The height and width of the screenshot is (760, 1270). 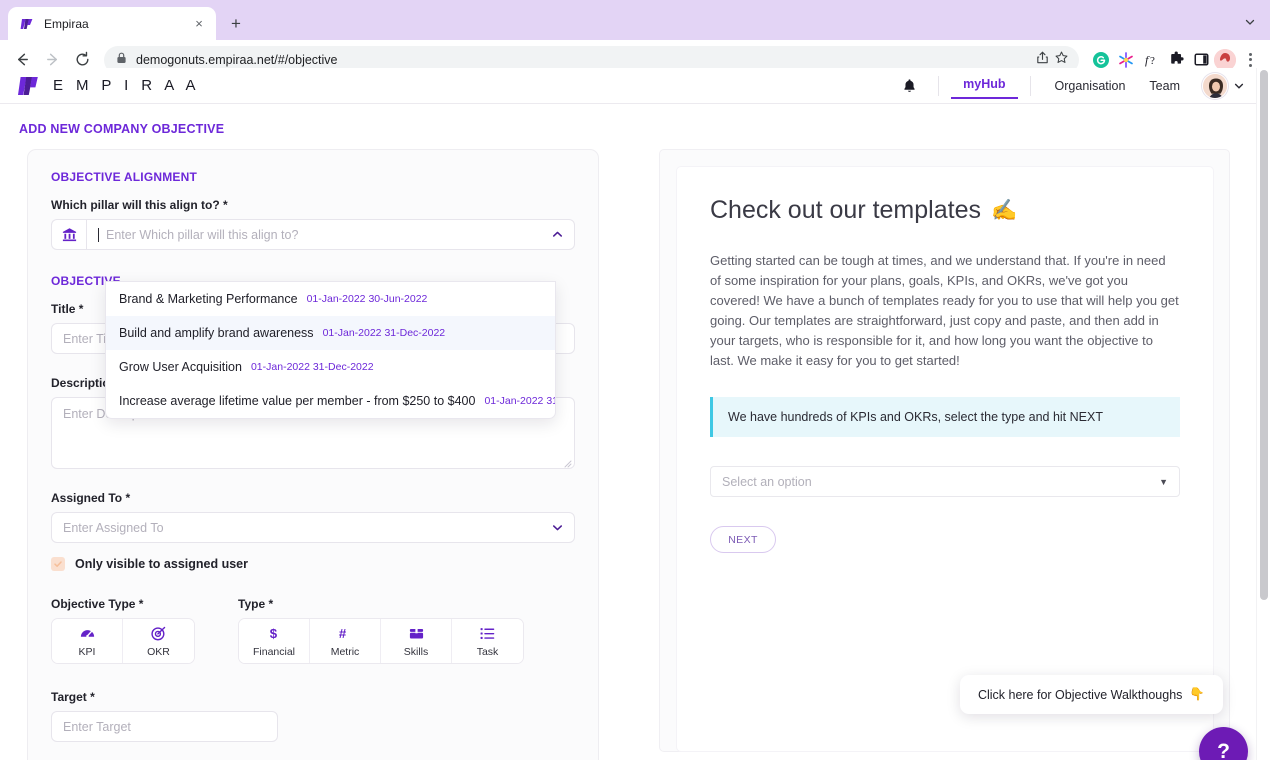 What do you see at coordinates (158, 651) in the screenshot?
I see `objective-type-okr-label: OKR` at bounding box center [158, 651].